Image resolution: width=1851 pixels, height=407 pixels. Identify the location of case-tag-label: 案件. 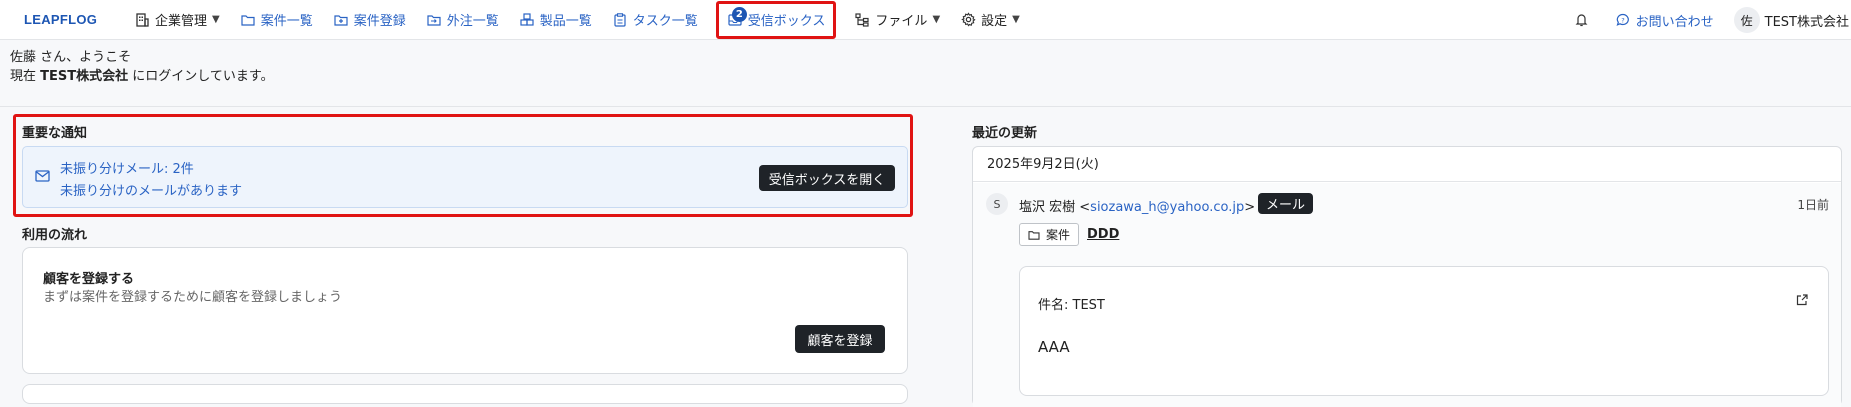
(1058, 235).